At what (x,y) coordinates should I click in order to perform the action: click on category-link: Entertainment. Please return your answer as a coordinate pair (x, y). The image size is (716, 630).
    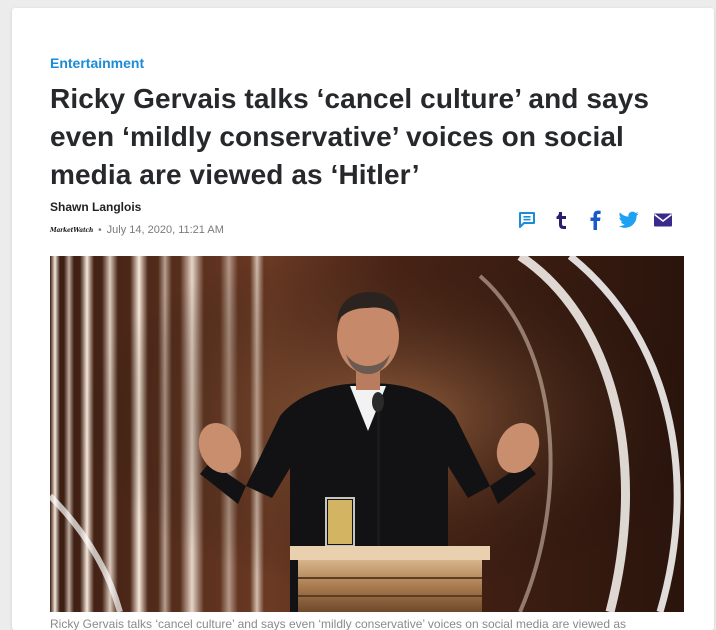
    Looking at the image, I should click on (97, 63).